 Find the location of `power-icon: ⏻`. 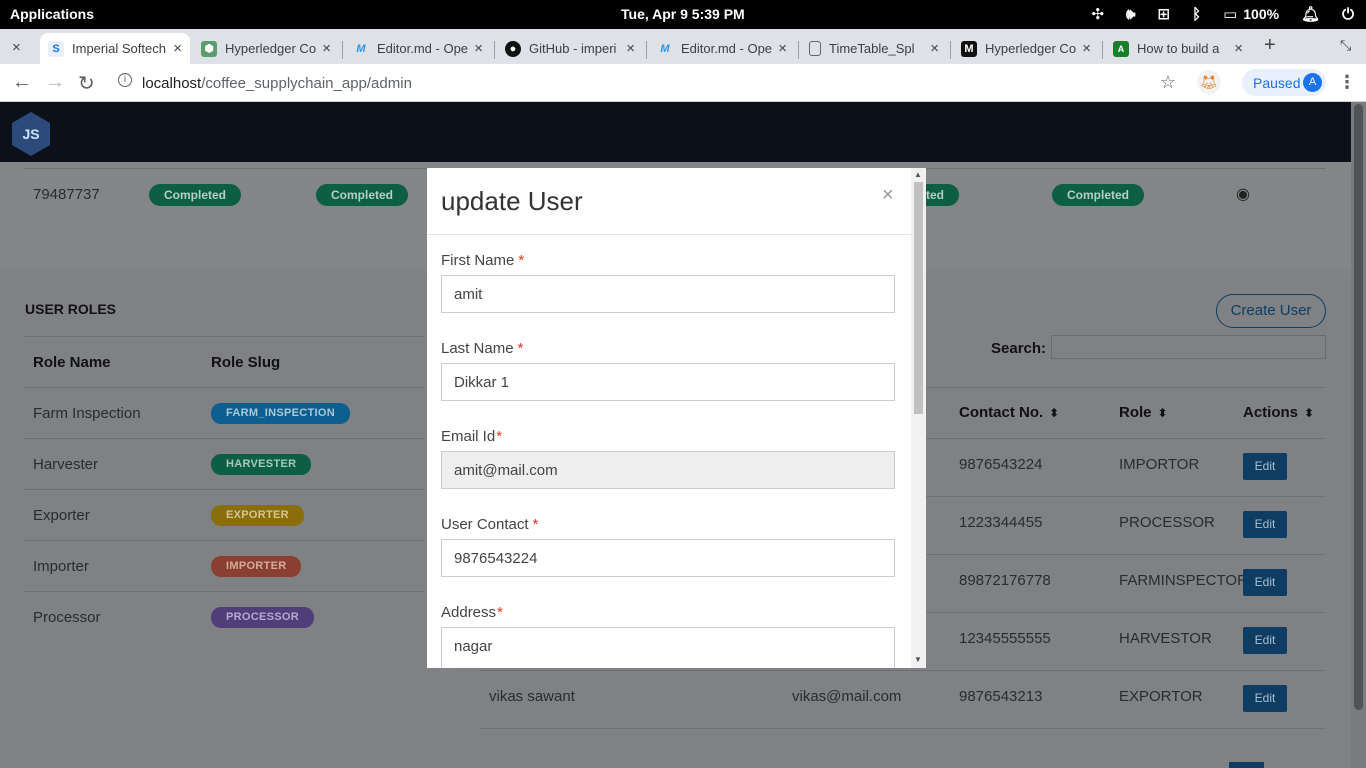

power-icon: ⏻ is located at coordinates (1348, 14).